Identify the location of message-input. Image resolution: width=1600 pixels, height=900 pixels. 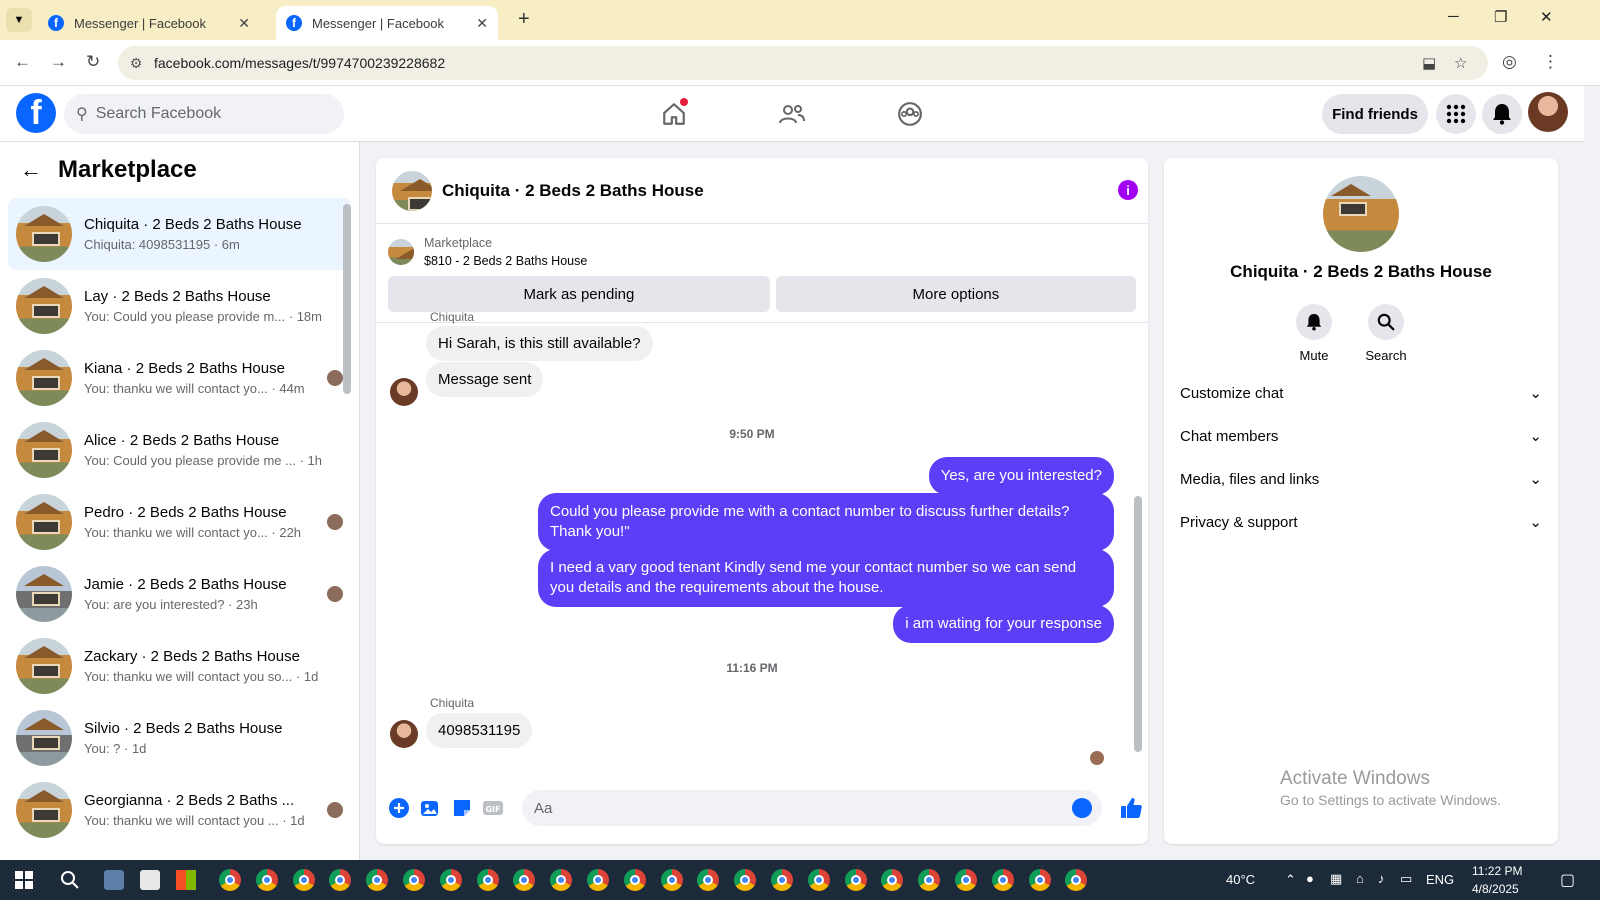
(794, 808).